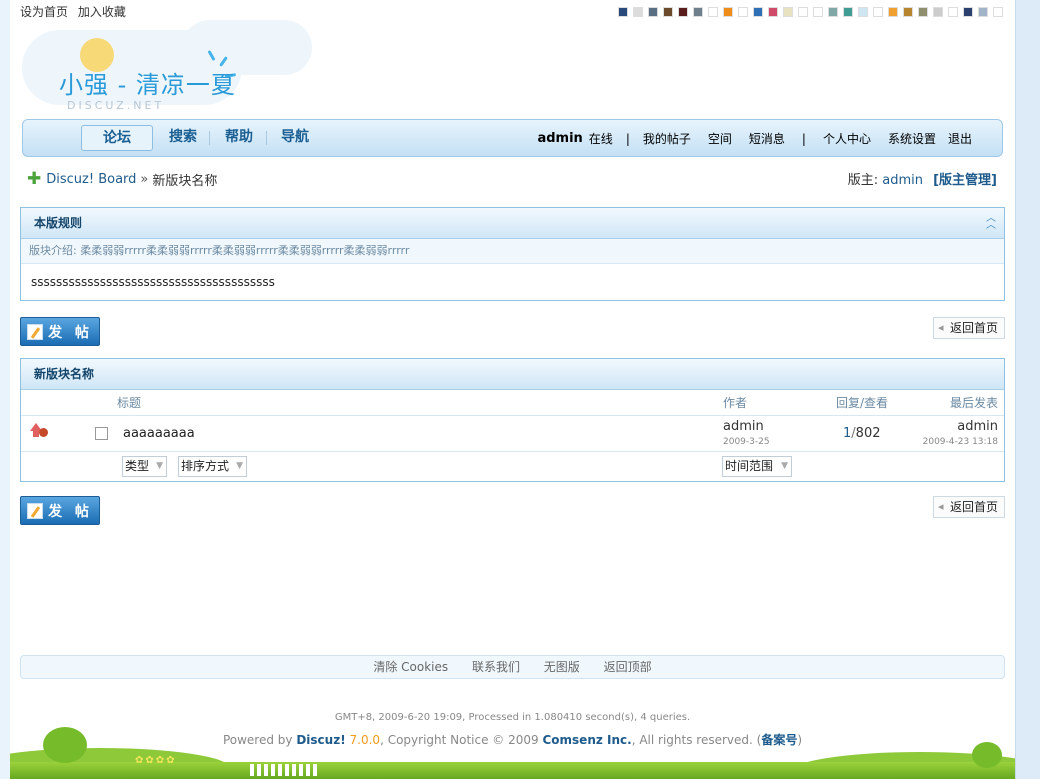 The height and width of the screenshot is (779, 1040). What do you see at coordinates (320, 740) in the screenshot?
I see `discuz-link: Discuz!` at bounding box center [320, 740].